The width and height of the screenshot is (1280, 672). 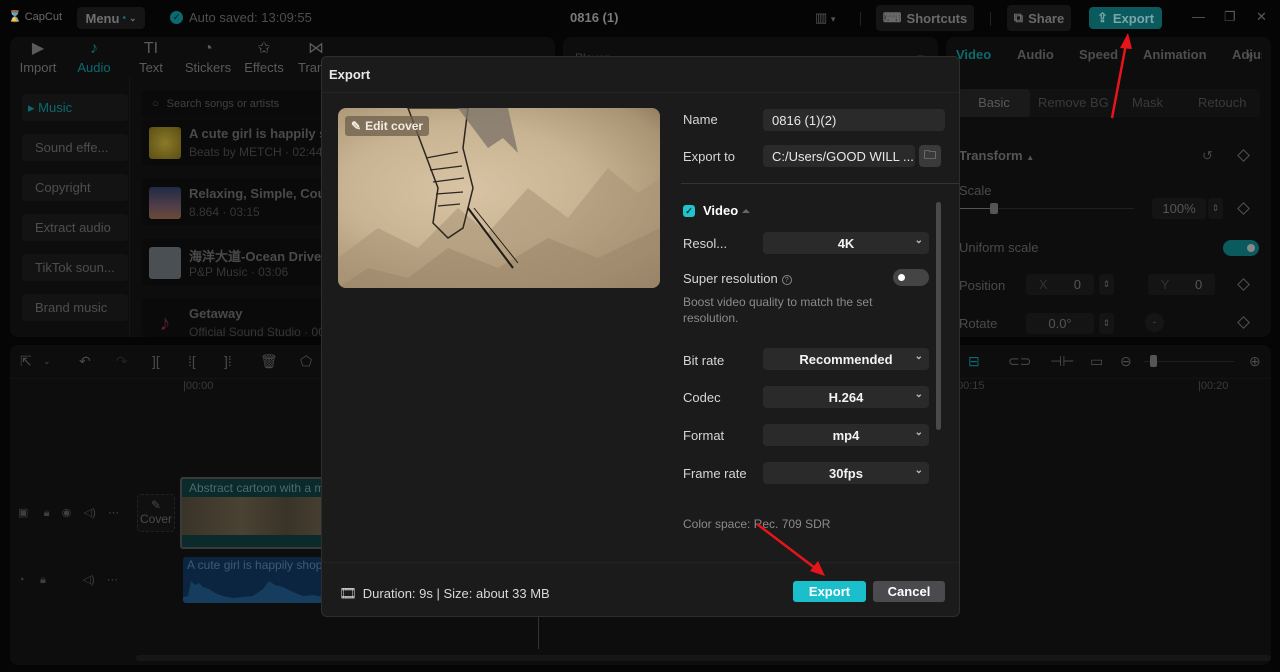 I want to click on playhead, so click(x=538, y=633).